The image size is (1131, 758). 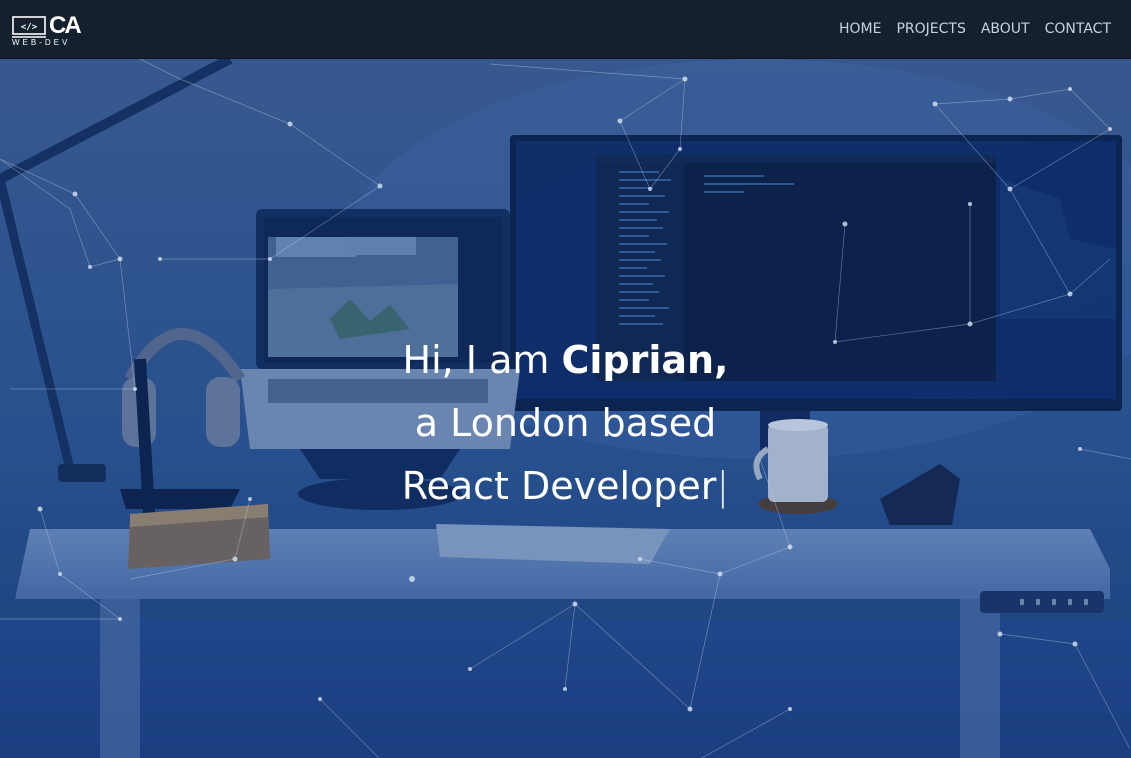 What do you see at coordinates (930, 29) in the screenshot?
I see `nav-projects: PROJECTS` at bounding box center [930, 29].